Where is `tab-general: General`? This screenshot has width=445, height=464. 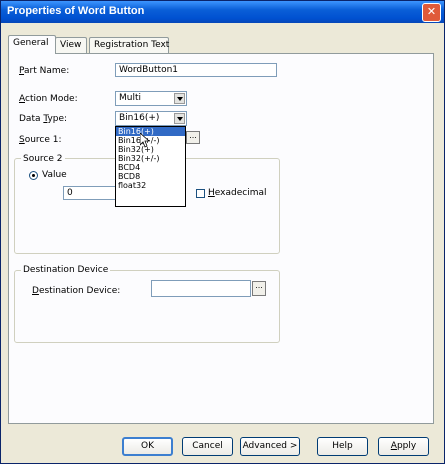 tab-general: General is located at coordinates (32, 44).